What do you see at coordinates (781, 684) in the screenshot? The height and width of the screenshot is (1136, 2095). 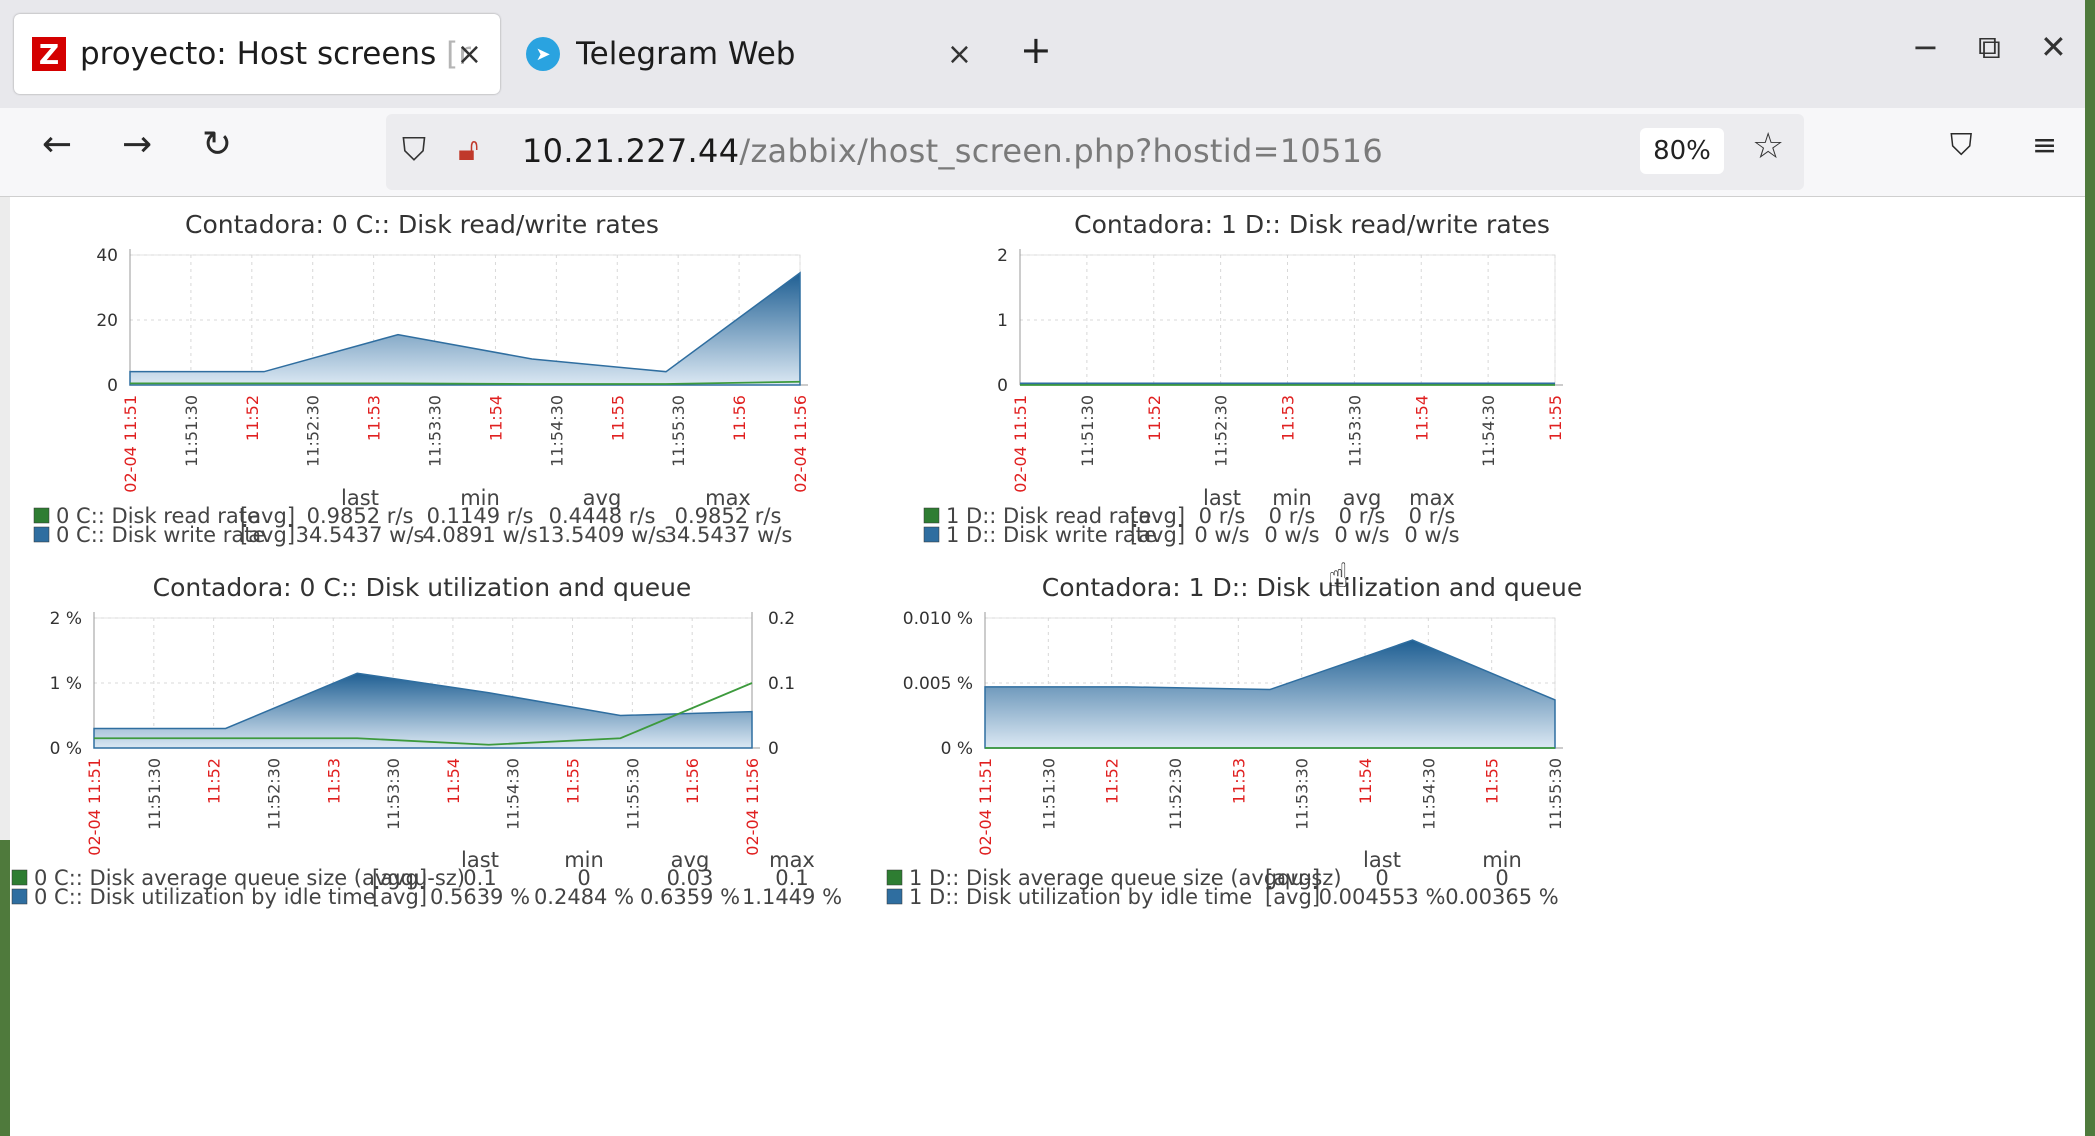 I see `y-tick-label-right: 0.1` at bounding box center [781, 684].